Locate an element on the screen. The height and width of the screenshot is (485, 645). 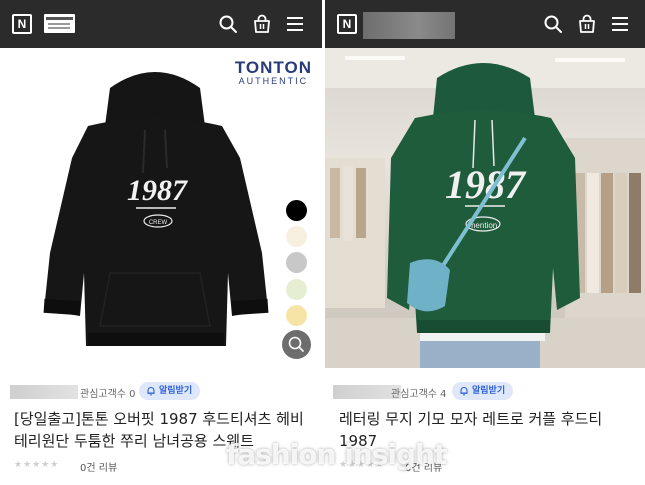
color-swatch-black is located at coordinates (296, 210).